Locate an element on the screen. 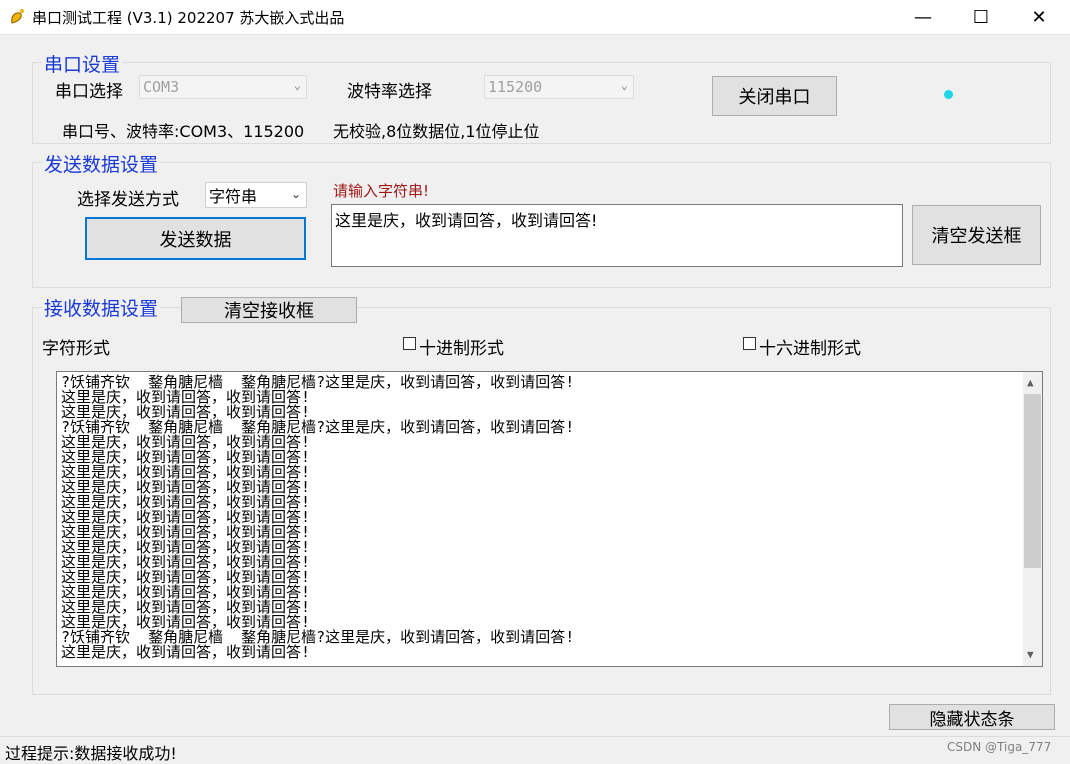  hex-label: 十六进制形式 is located at coordinates (810, 349).